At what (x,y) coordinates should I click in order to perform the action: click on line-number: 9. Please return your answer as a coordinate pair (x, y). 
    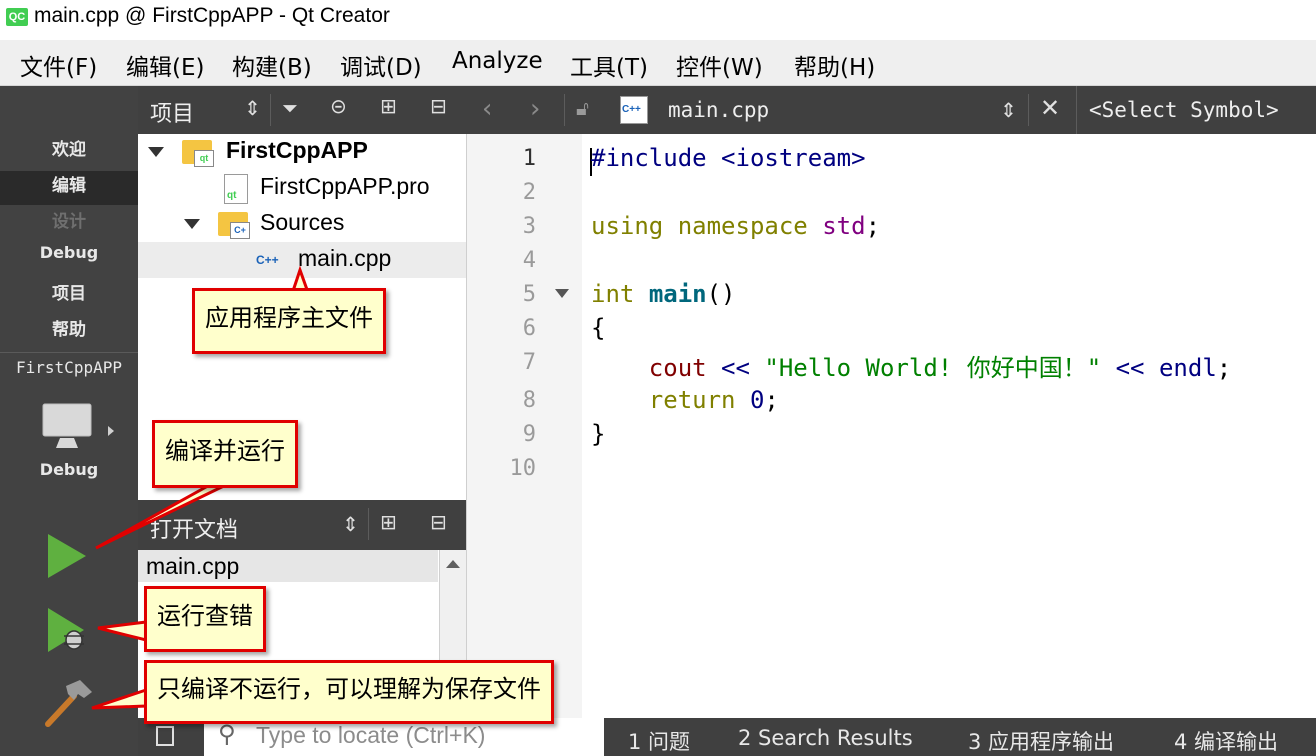
    Looking at the image, I should click on (529, 434).